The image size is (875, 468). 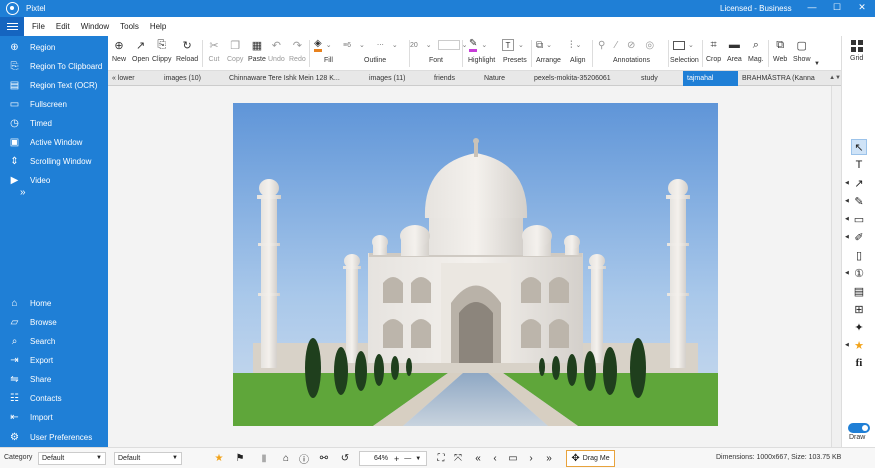 What do you see at coordinates (161, 51) in the screenshot?
I see `clippy-button: ⎘ Clippy` at bounding box center [161, 51].